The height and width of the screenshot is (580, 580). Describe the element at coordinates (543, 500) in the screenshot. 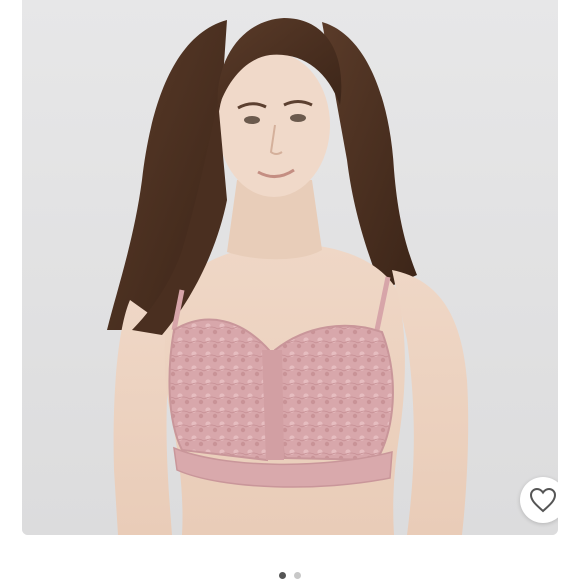

I see `heart-outline-icon` at that location.